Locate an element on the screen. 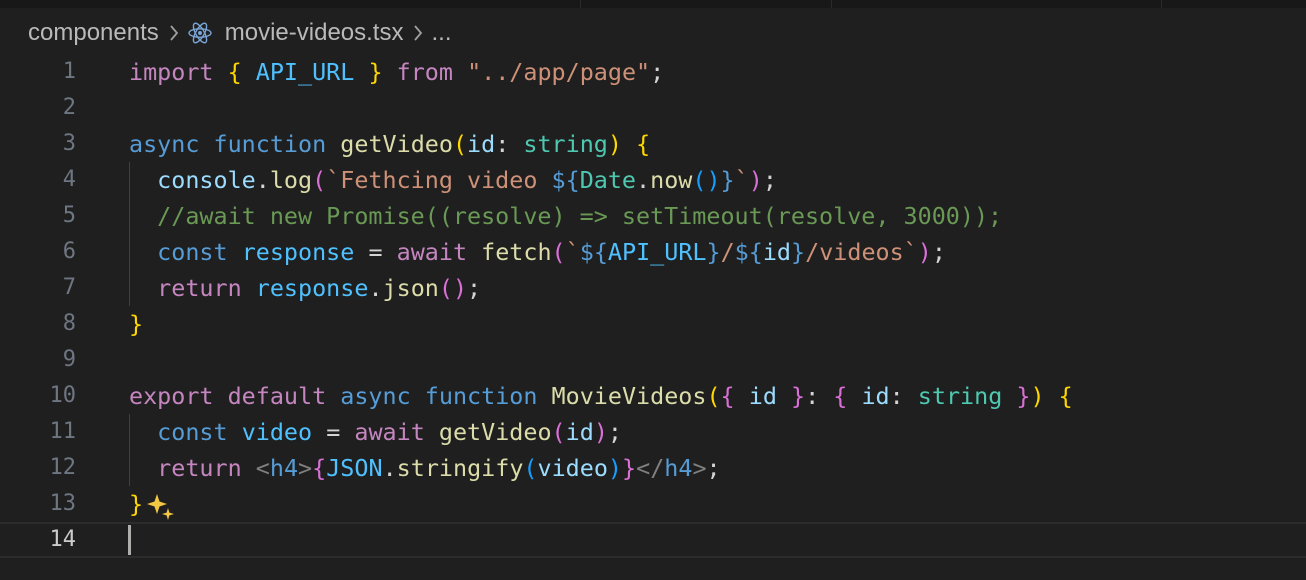 The image size is (1306, 580). breadcrumb-folder: components is located at coordinates (93, 33).